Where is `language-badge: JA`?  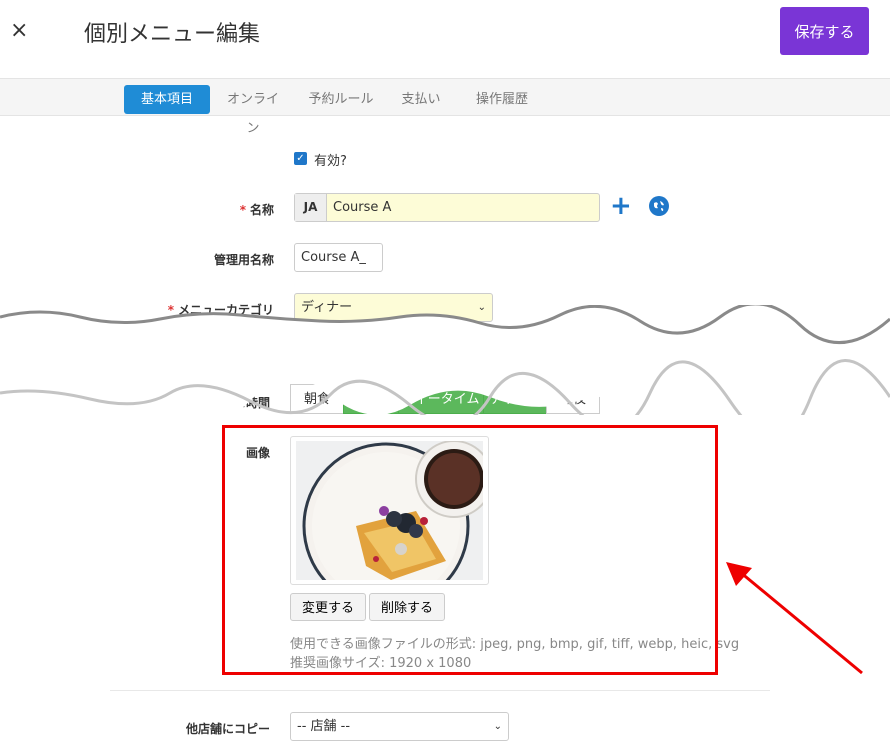
language-badge: JA is located at coordinates (311, 207).